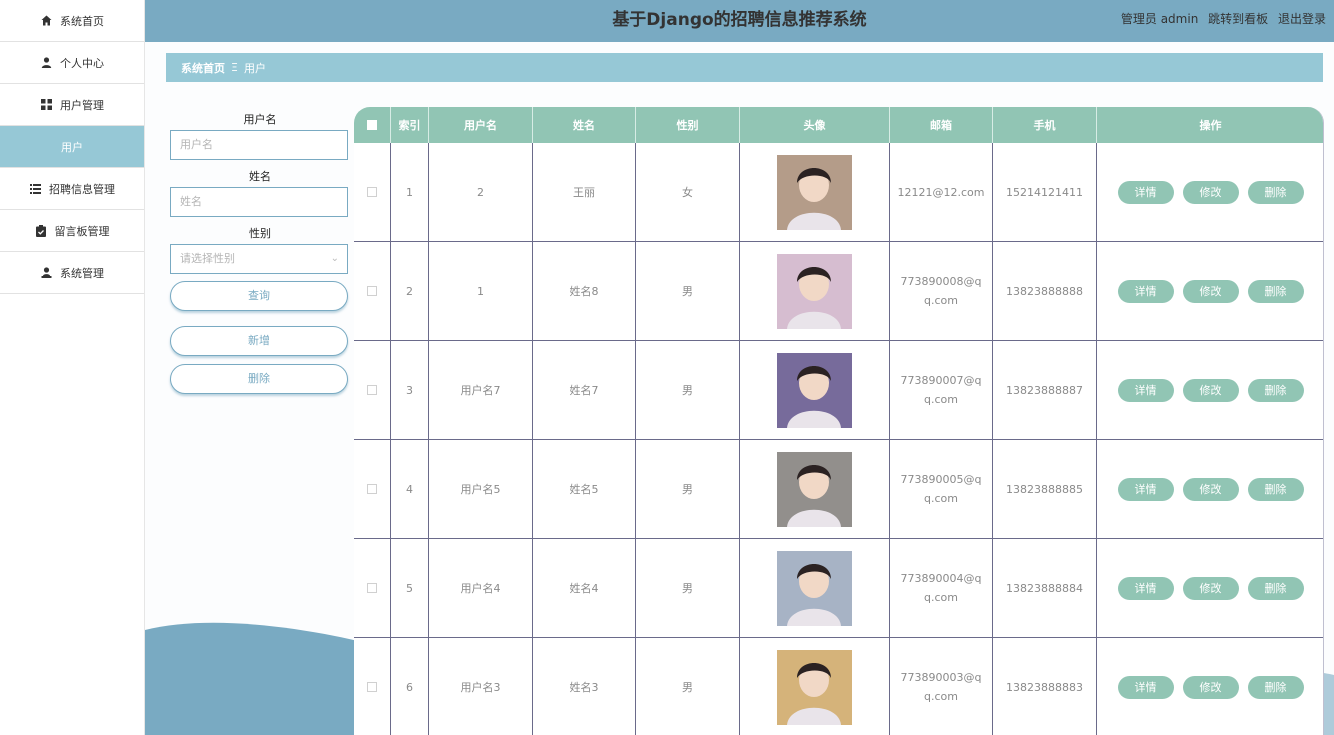  I want to click on header-select-cell, so click(372, 125).